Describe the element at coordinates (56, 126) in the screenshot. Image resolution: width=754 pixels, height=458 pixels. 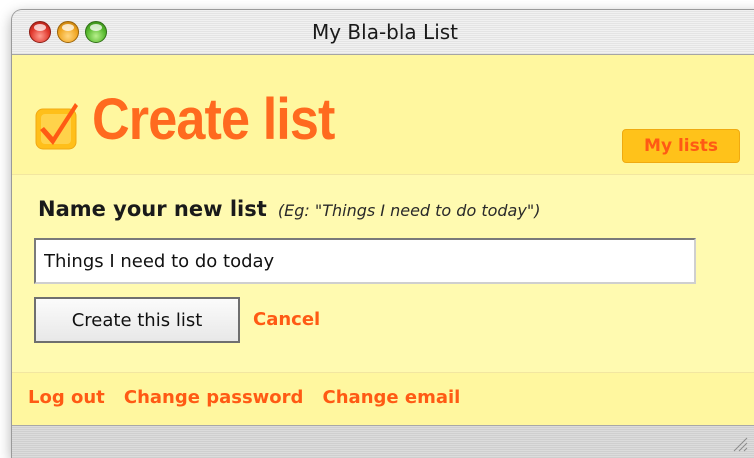
I see `checkbox-check-icon` at that location.